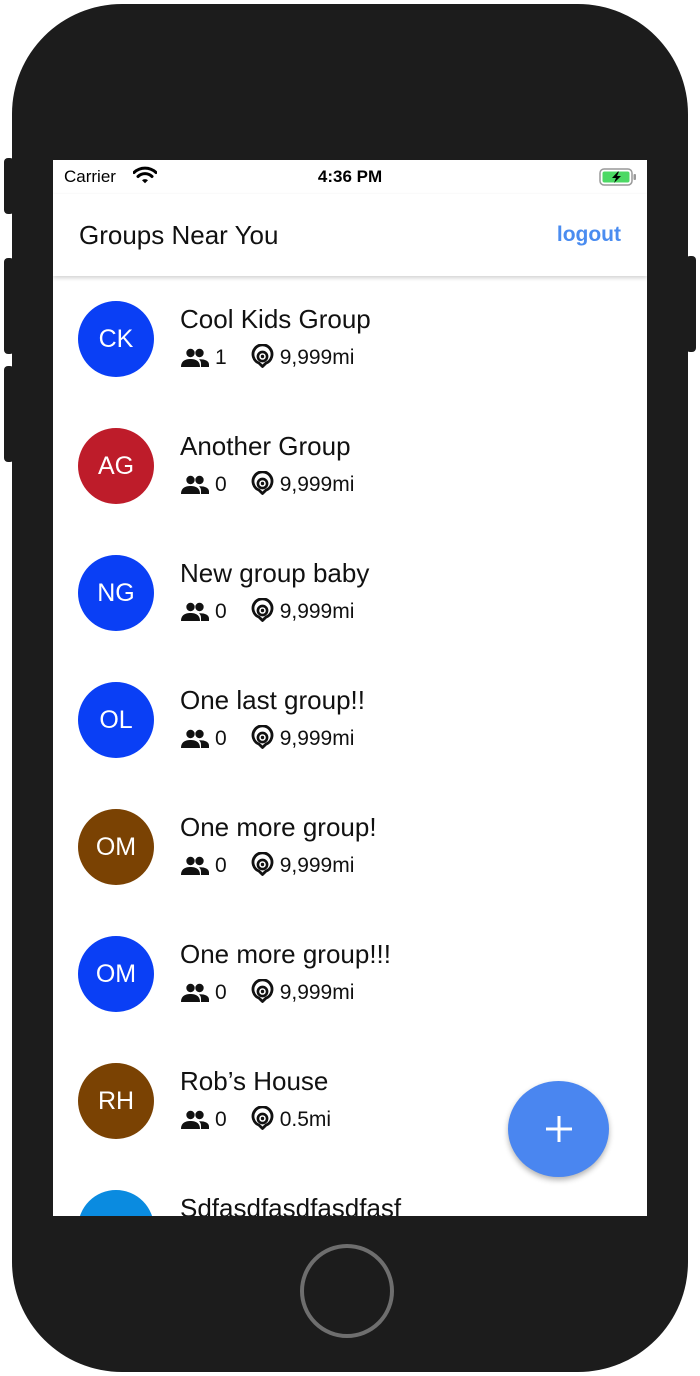  What do you see at coordinates (347, 1291) in the screenshot?
I see `home-button` at bounding box center [347, 1291].